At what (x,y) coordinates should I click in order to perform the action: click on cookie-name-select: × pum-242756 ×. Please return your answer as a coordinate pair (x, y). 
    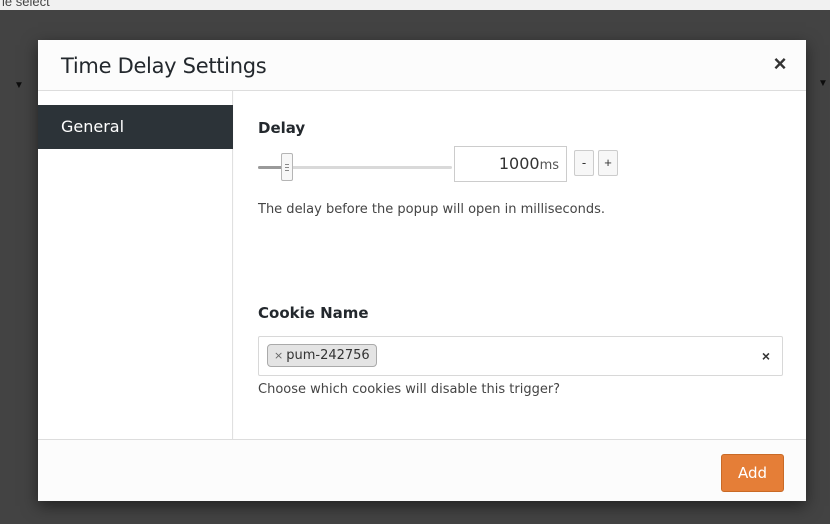
    Looking at the image, I should click on (520, 356).